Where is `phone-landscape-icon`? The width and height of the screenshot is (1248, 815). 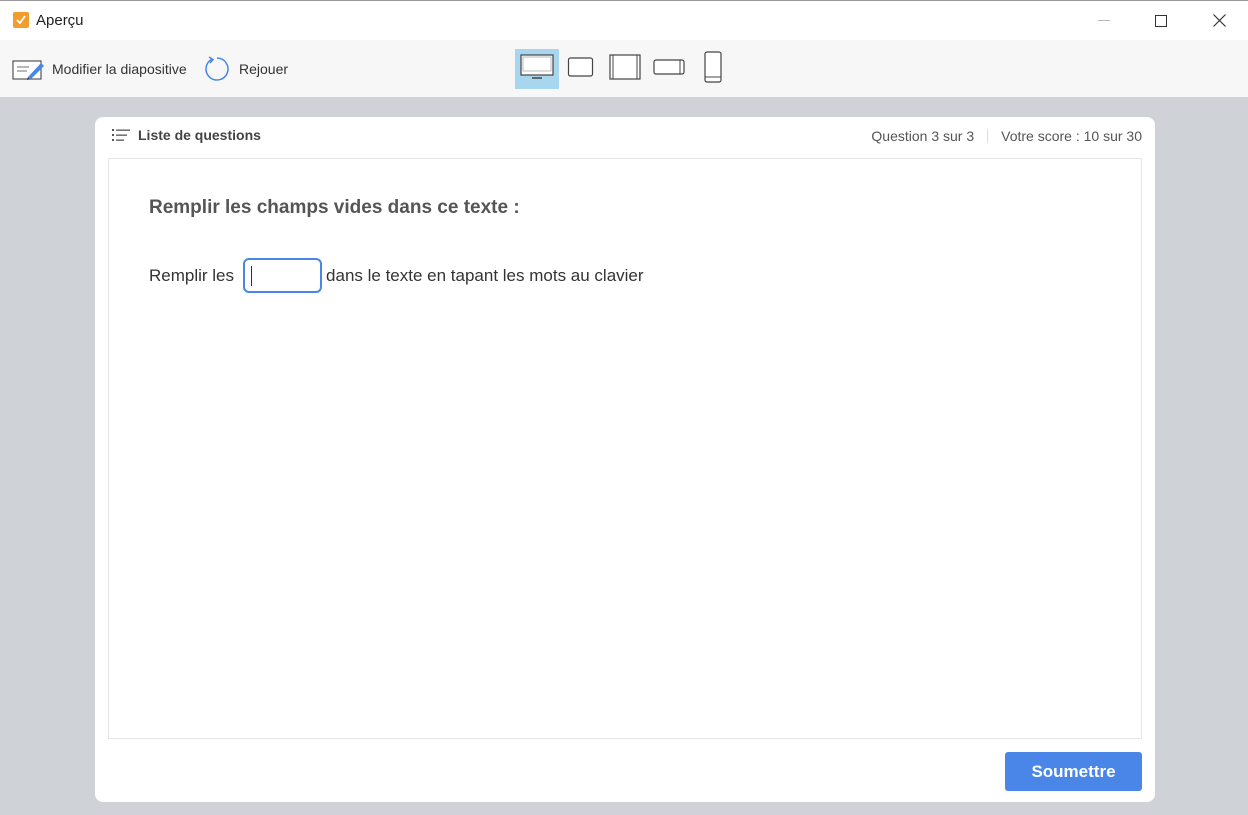 phone-landscape-icon is located at coordinates (669, 69).